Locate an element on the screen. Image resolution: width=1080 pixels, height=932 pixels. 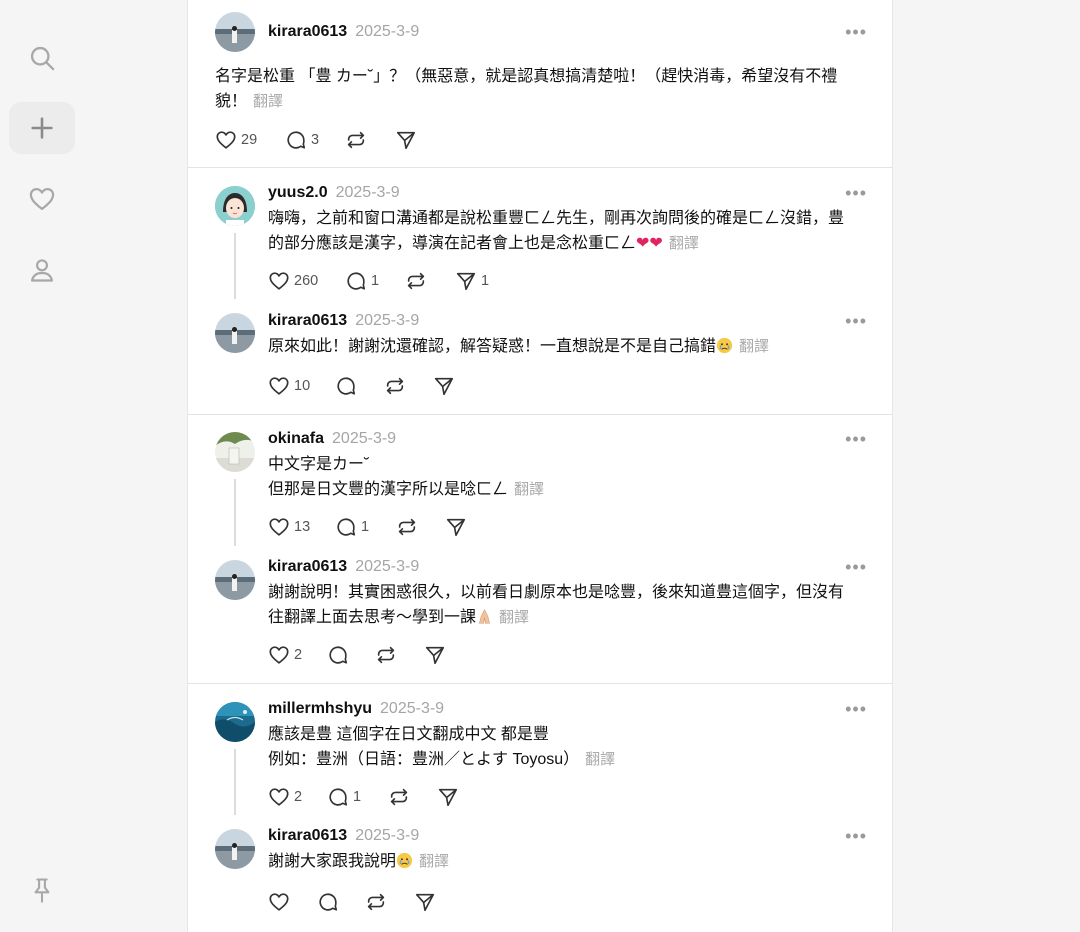
like-button: 10 is located at coordinates (301, 386).